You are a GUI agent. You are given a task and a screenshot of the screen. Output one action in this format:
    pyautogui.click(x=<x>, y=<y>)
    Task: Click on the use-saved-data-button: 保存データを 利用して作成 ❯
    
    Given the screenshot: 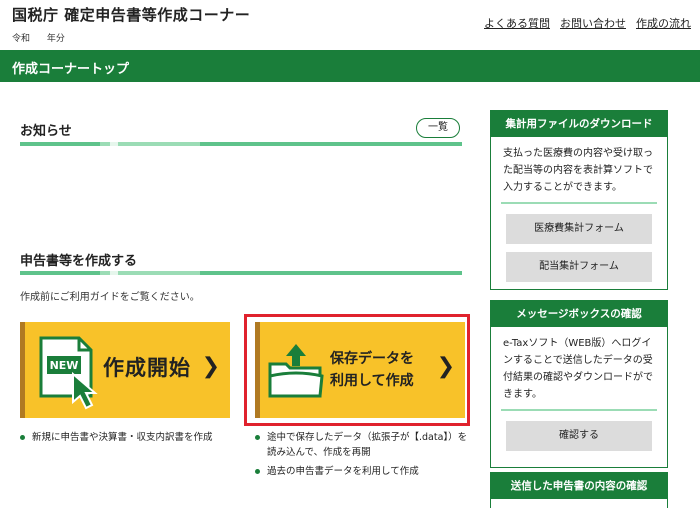 What is the action you would take?
    pyautogui.click(x=360, y=370)
    